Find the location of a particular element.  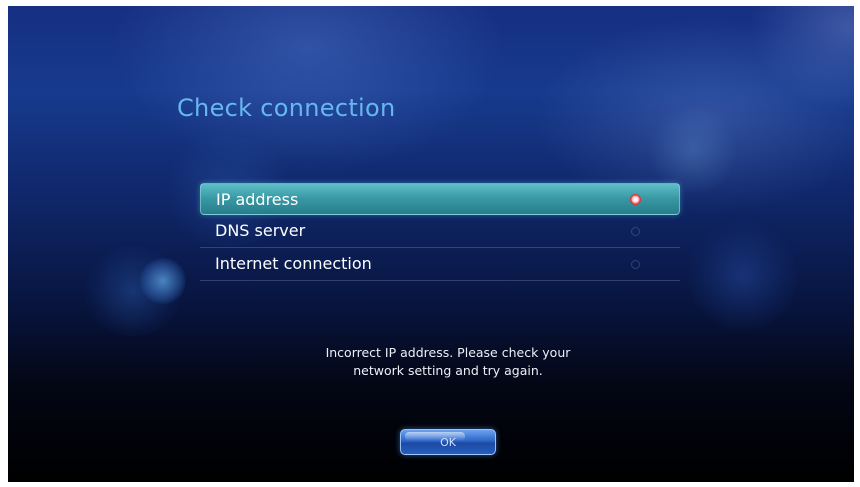

check-item-dns-server: DNS server is located at coordinates (440, 231).